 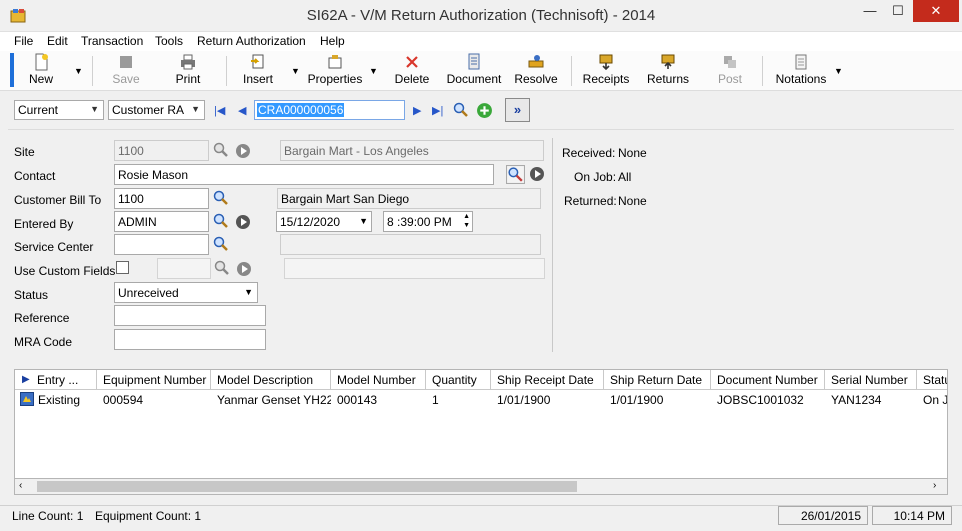 I want to click on mra-code-input, so click(x=190, y=339).